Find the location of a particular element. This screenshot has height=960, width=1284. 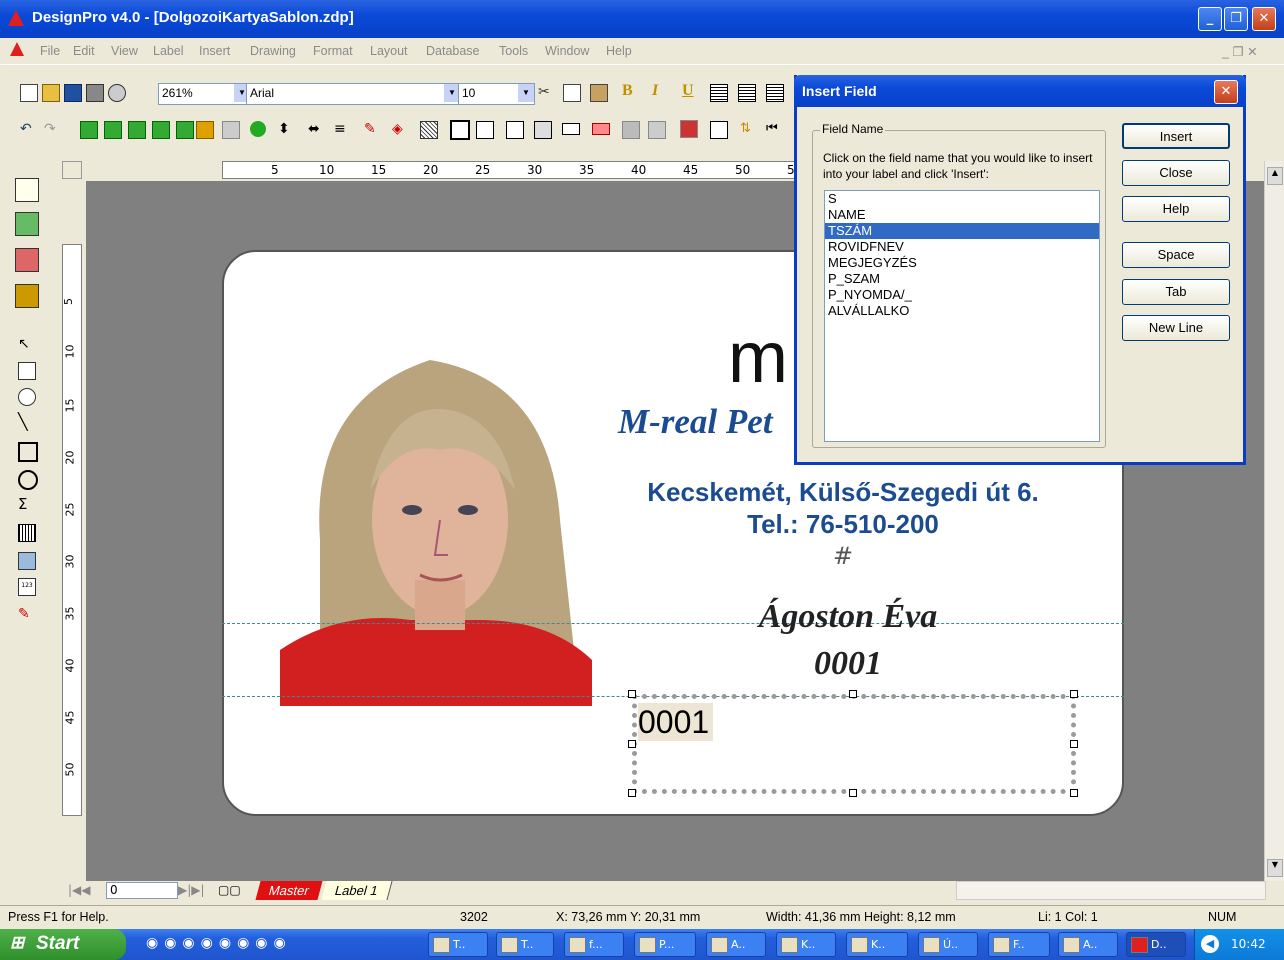

serial-icon: ⇅ is located at coordinates (748, 129).